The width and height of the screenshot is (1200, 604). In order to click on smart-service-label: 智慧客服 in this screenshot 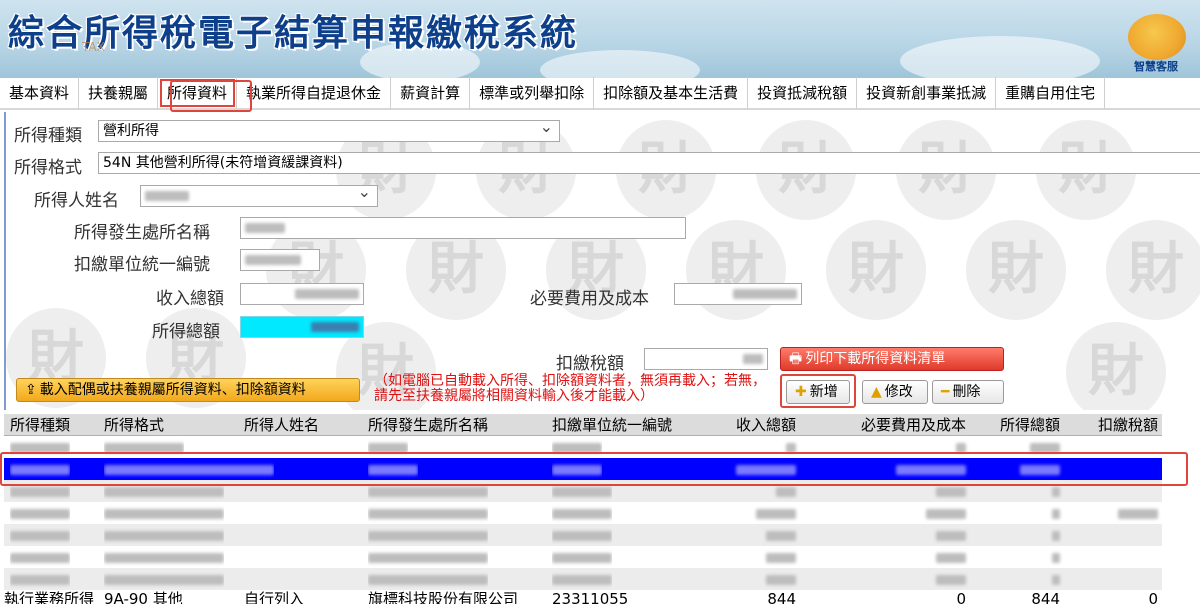, I will do `click(1156, 66)`.